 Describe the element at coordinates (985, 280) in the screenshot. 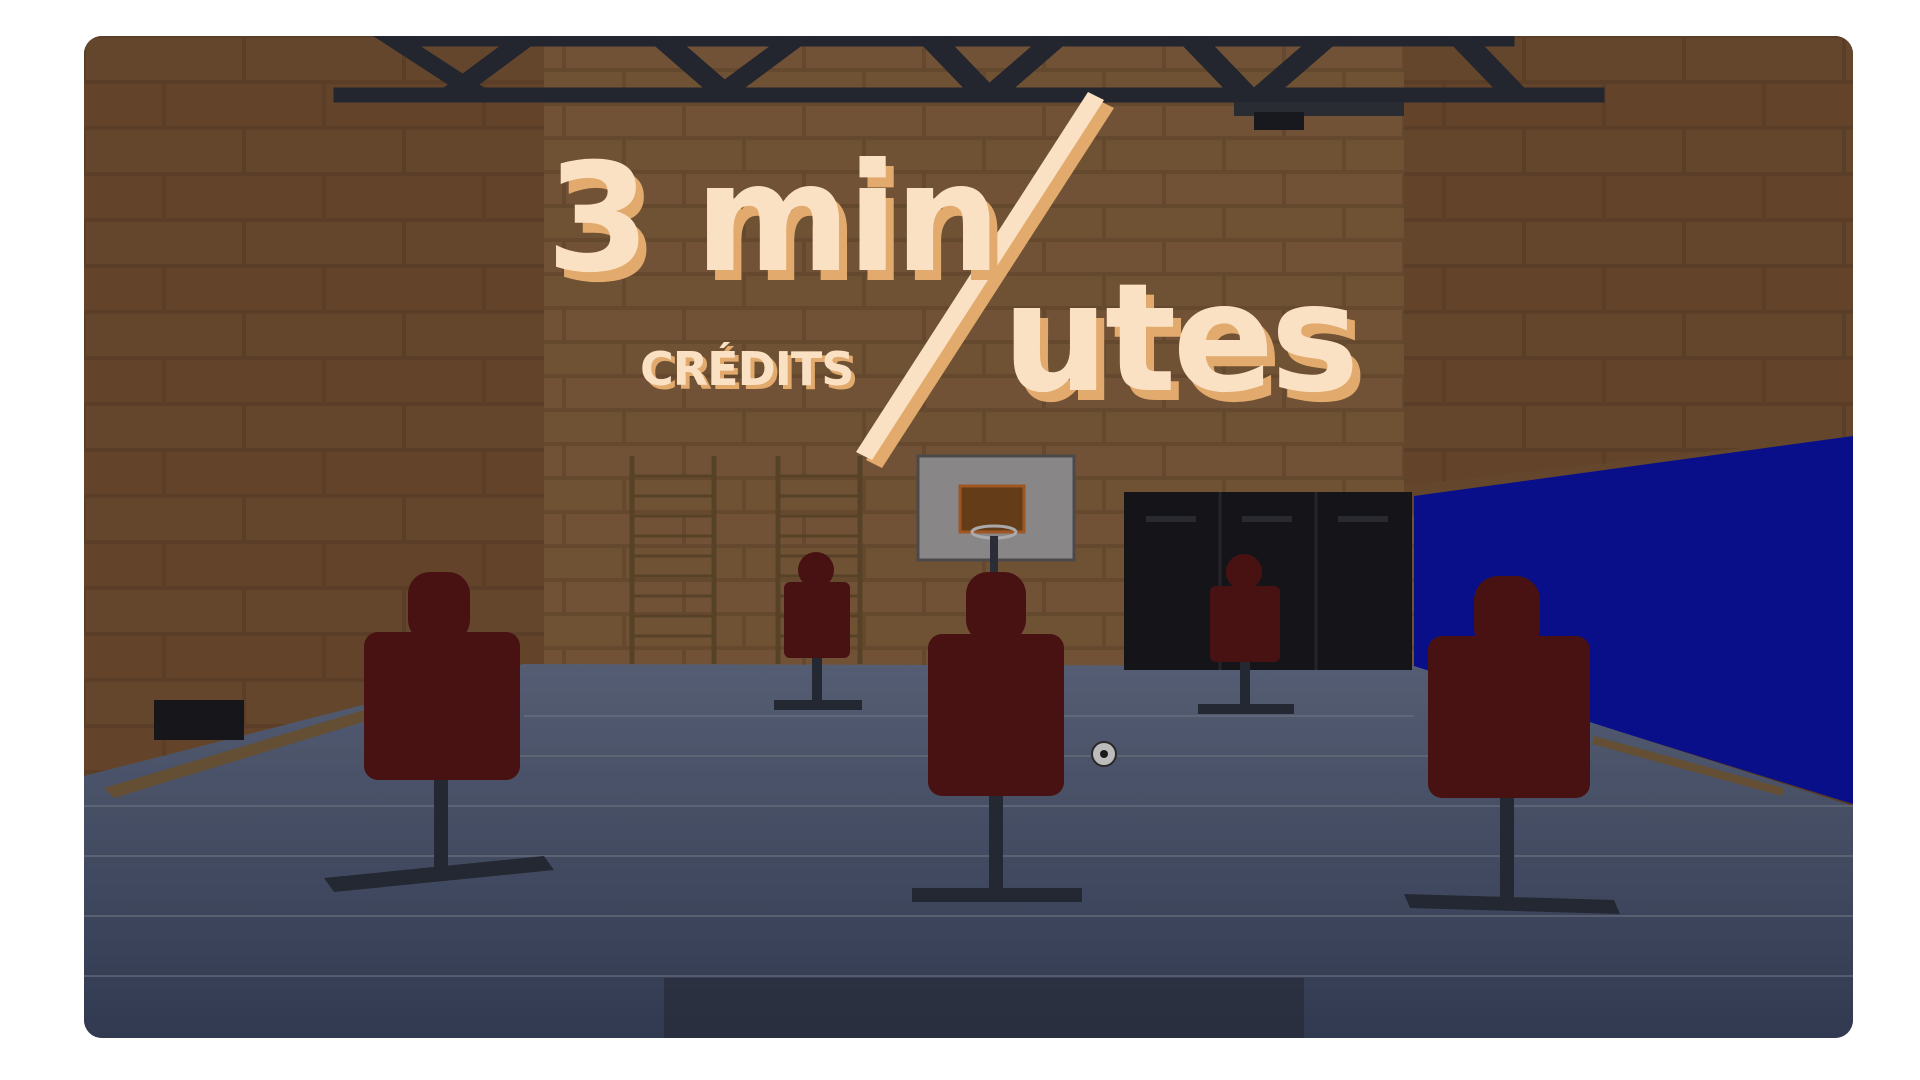

I see `title-slash` at that location.